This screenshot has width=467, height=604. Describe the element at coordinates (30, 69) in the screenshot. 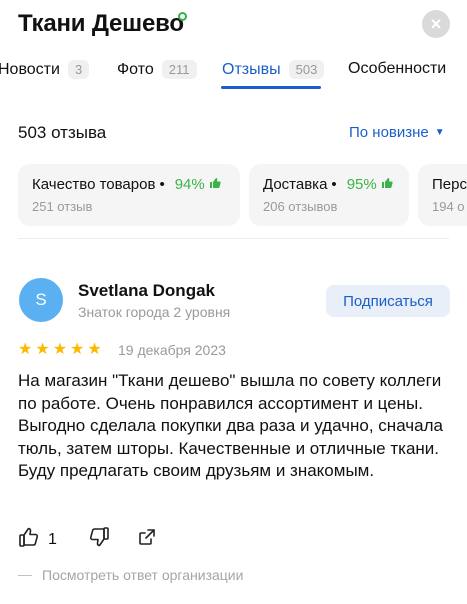

I see `tab-news-label: Новости` at that location.